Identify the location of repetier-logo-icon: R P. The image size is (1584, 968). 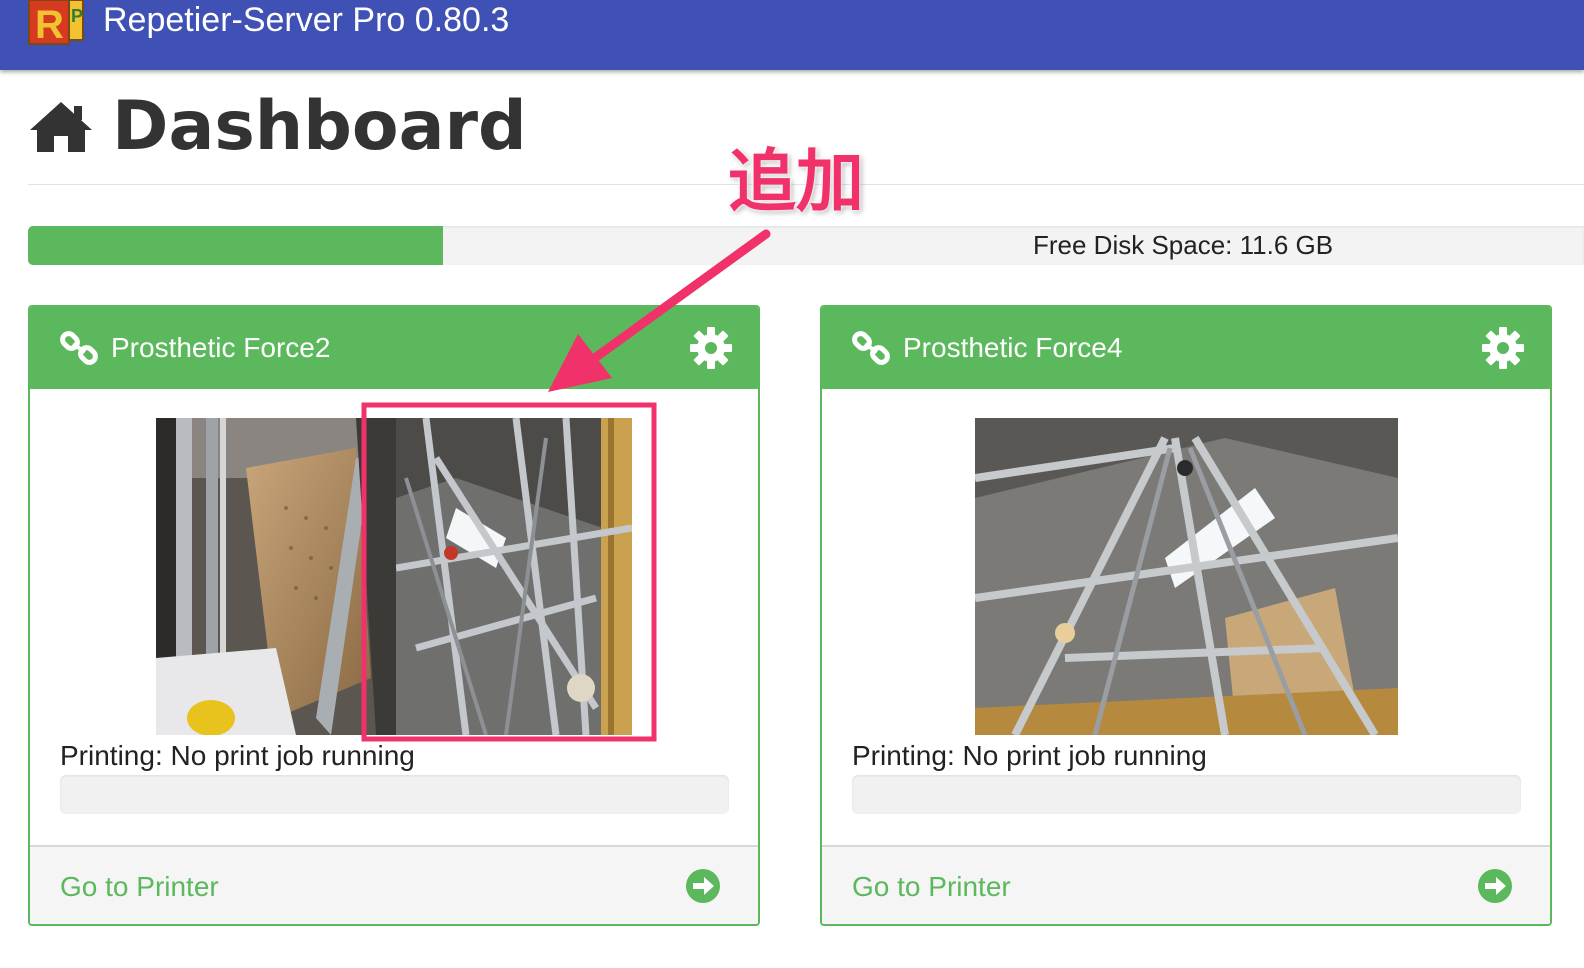
(56, 23).